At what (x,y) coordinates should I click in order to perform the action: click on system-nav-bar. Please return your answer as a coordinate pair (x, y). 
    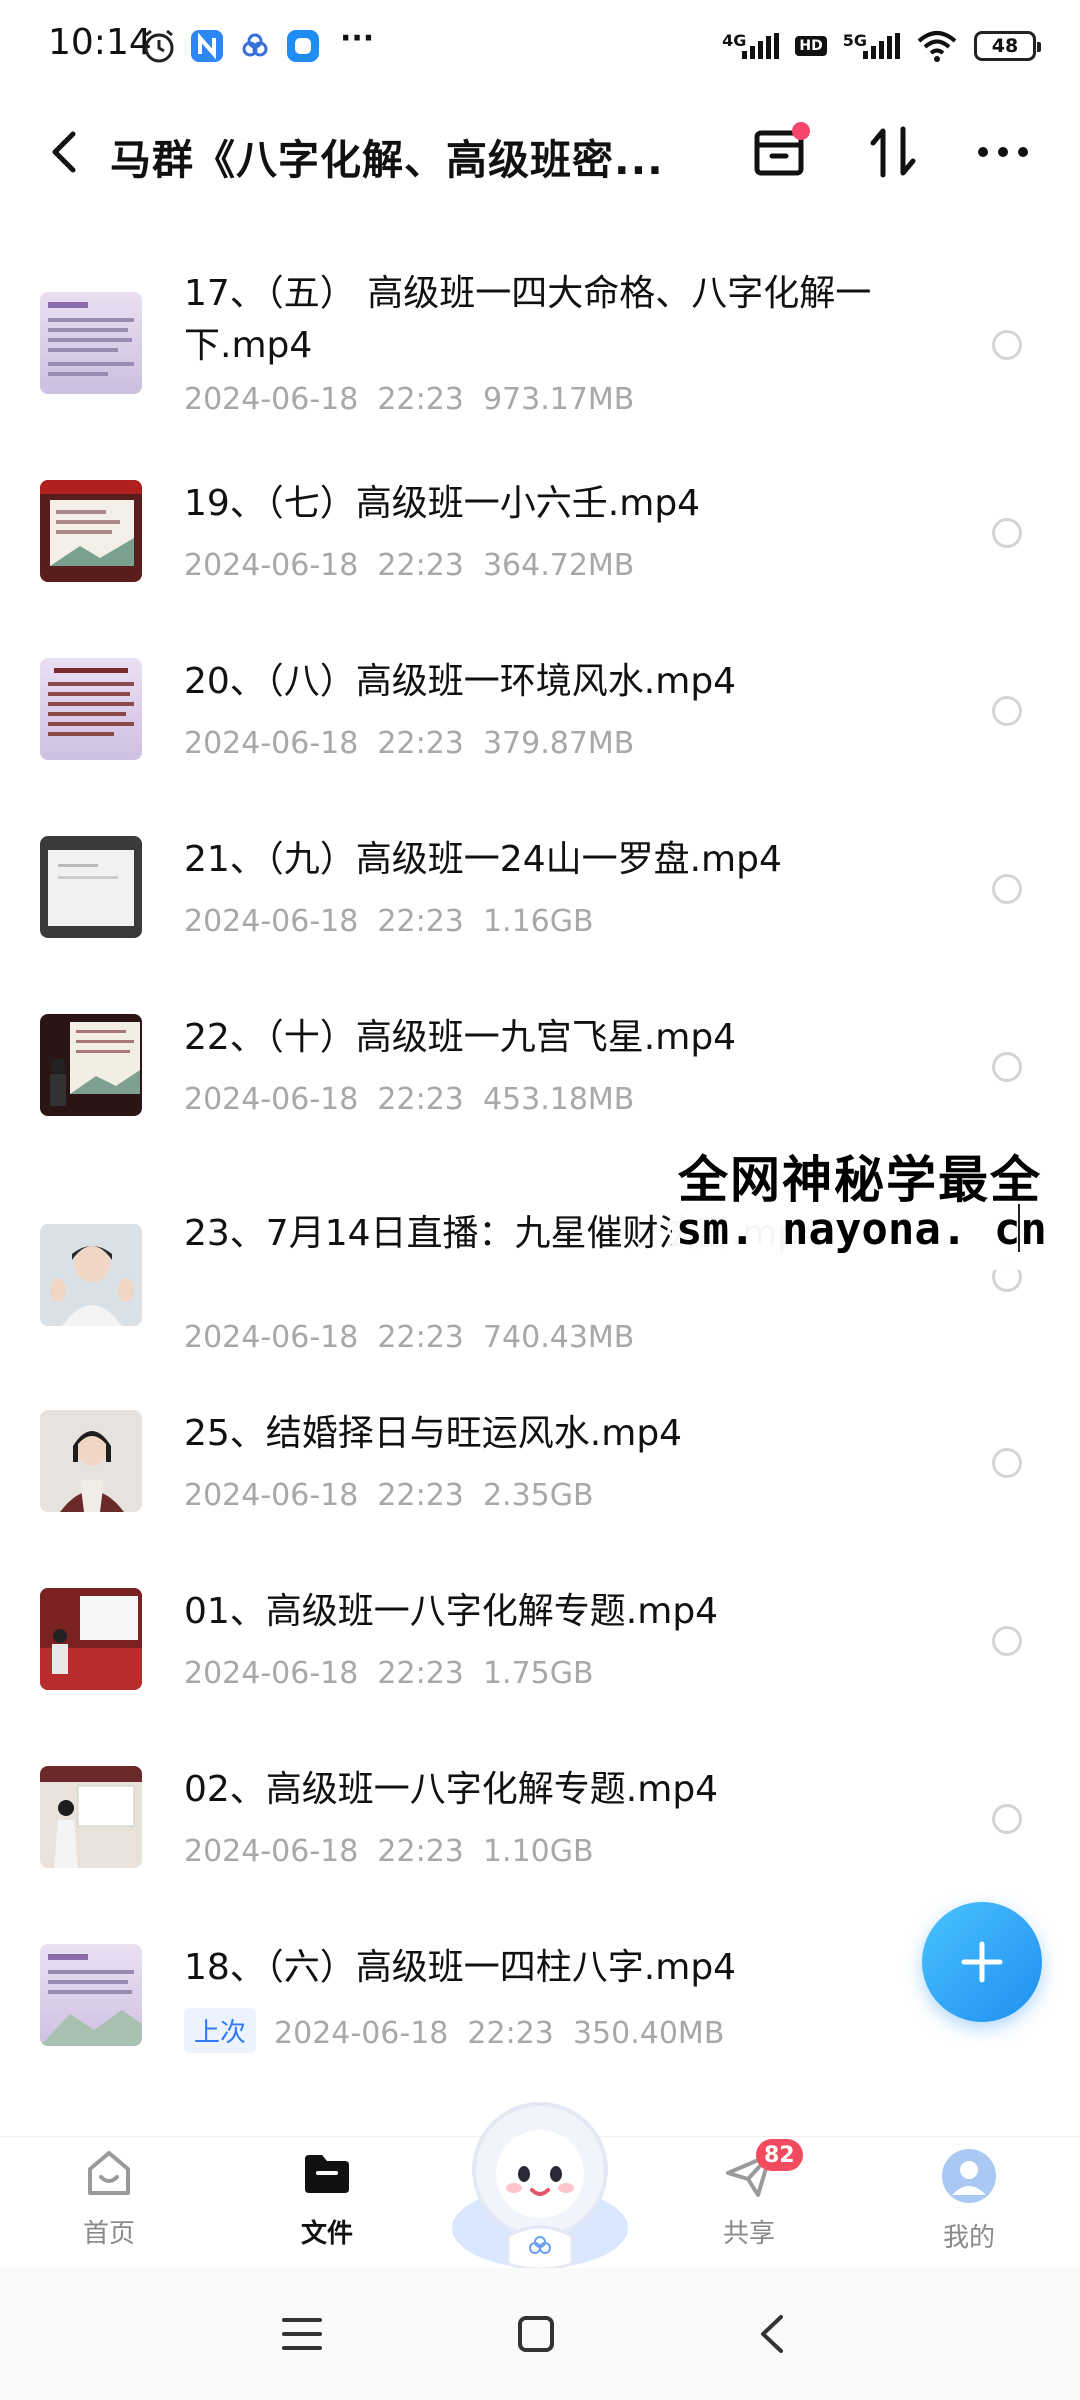
    Looking at the image, I should click on (540, 2334).